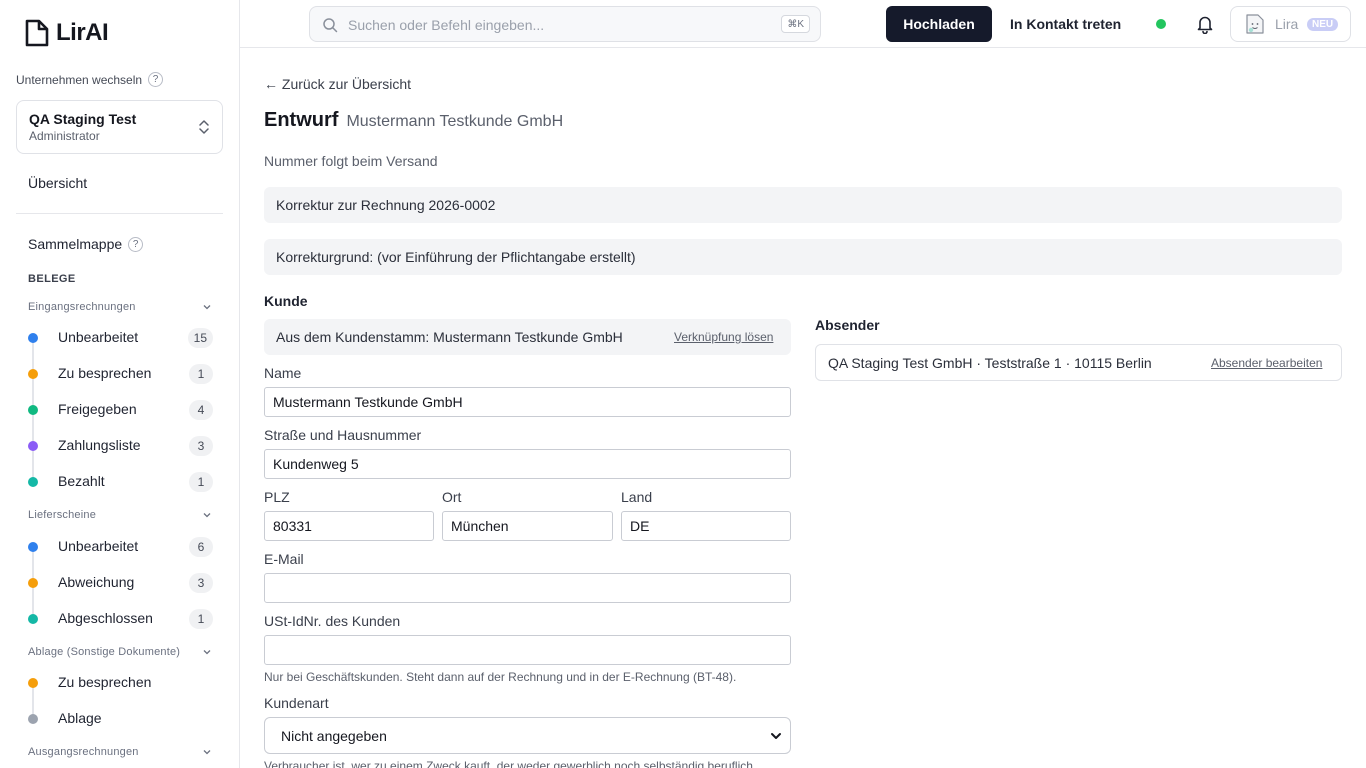  Describe the element at coordinates (527, 464) in the screenshot. I see `street-field` at that location.